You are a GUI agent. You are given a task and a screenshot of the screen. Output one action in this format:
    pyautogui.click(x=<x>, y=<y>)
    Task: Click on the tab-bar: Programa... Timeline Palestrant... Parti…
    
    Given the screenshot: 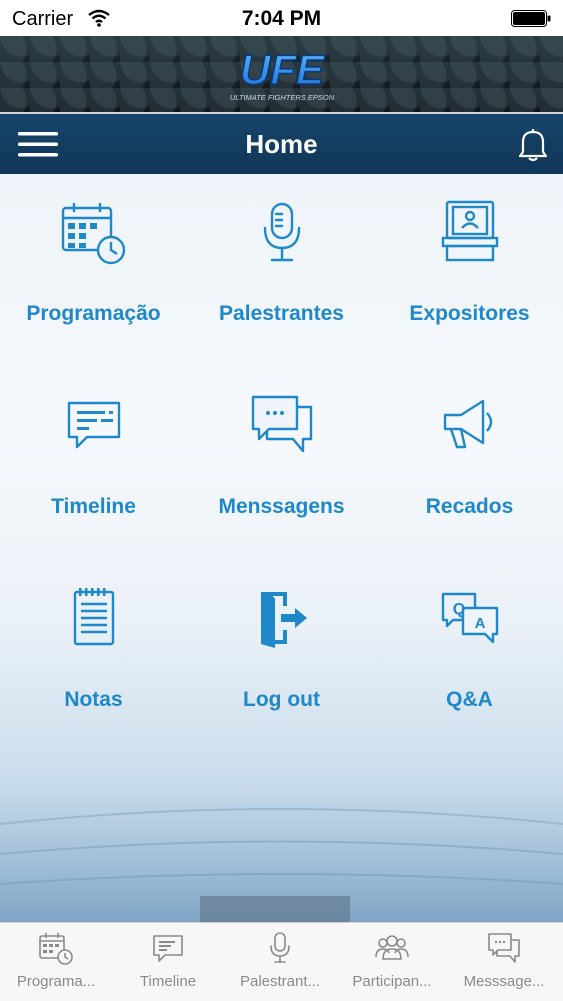 What is the action you would take?
    pyautogui.click(x=281, y=961)
    